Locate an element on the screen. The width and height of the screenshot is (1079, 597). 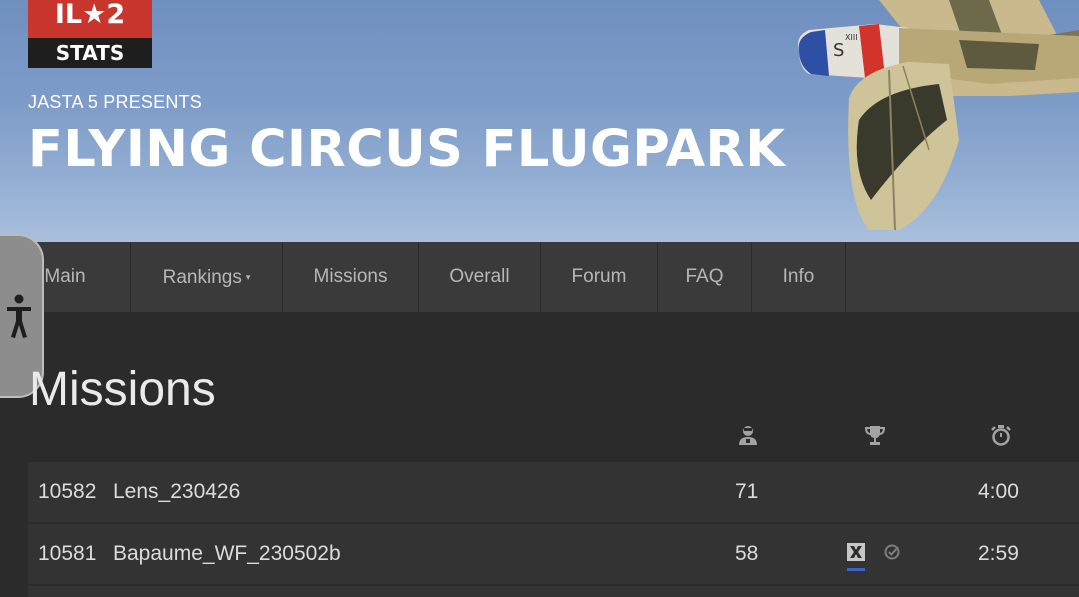
nav-item-label: Forum is located at coordinates (599, 276).